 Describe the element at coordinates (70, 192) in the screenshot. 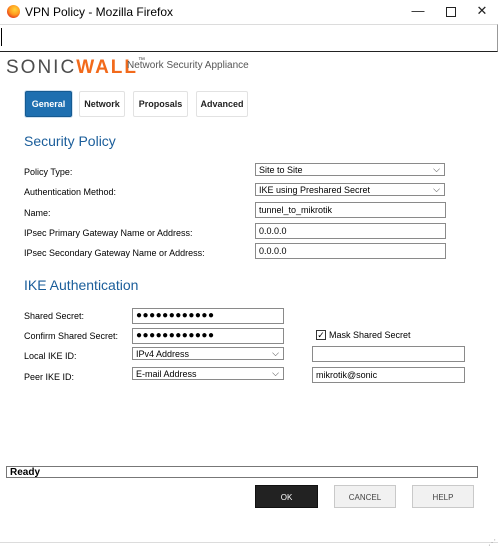

I see `auth-method-label: Authentication Method:` at that location.